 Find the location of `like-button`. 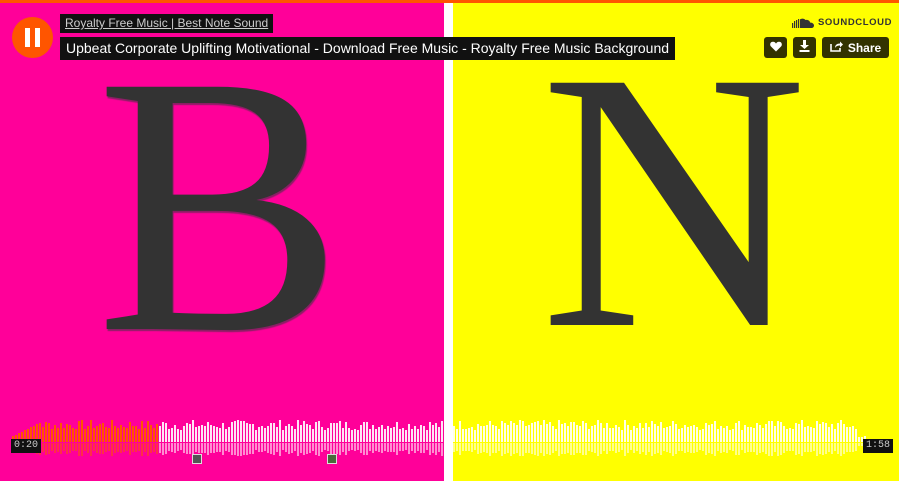

like-button is located at coordinates (775, 47).